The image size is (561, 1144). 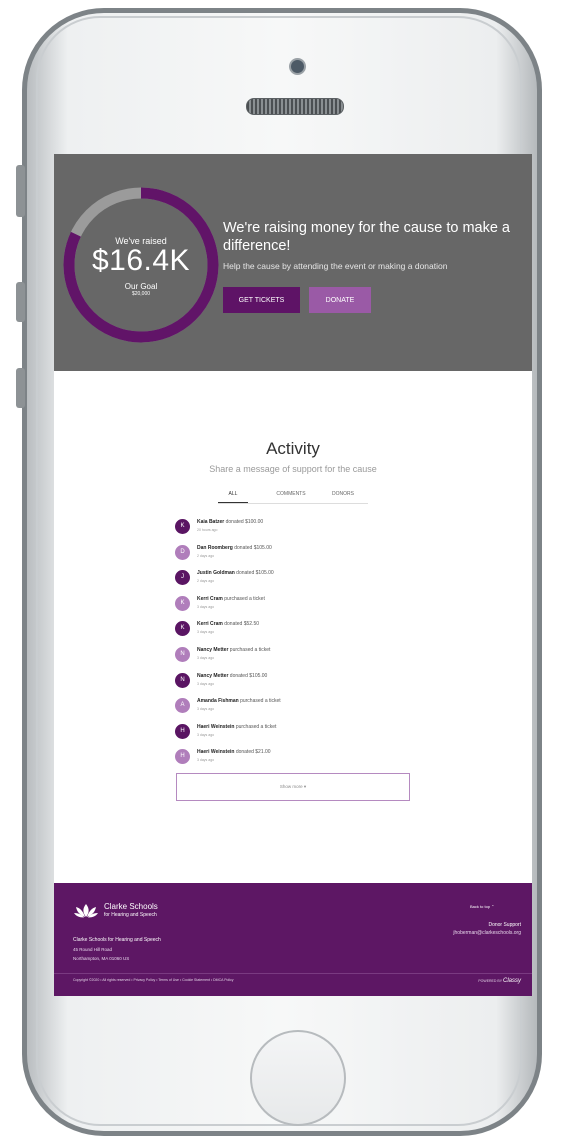 I want to click on back-to-top-link: Back to top ⌃, so click(x=482, y=906).